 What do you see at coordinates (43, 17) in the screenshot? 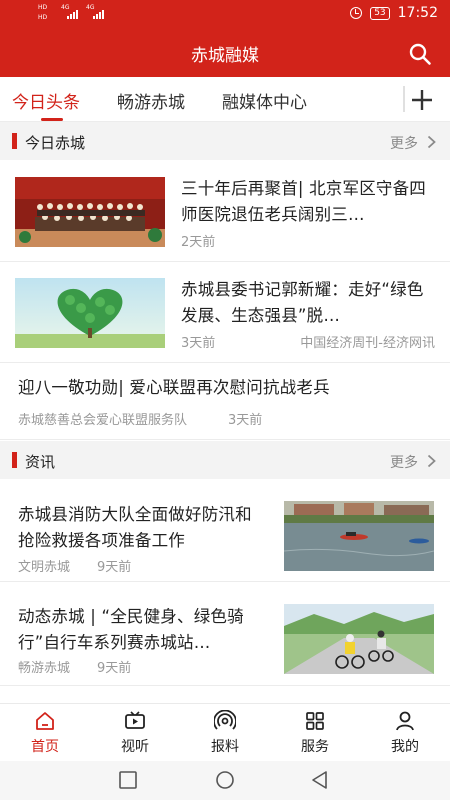
I see `sim2-hd-tag: HD` at bounding box center [43, 17].